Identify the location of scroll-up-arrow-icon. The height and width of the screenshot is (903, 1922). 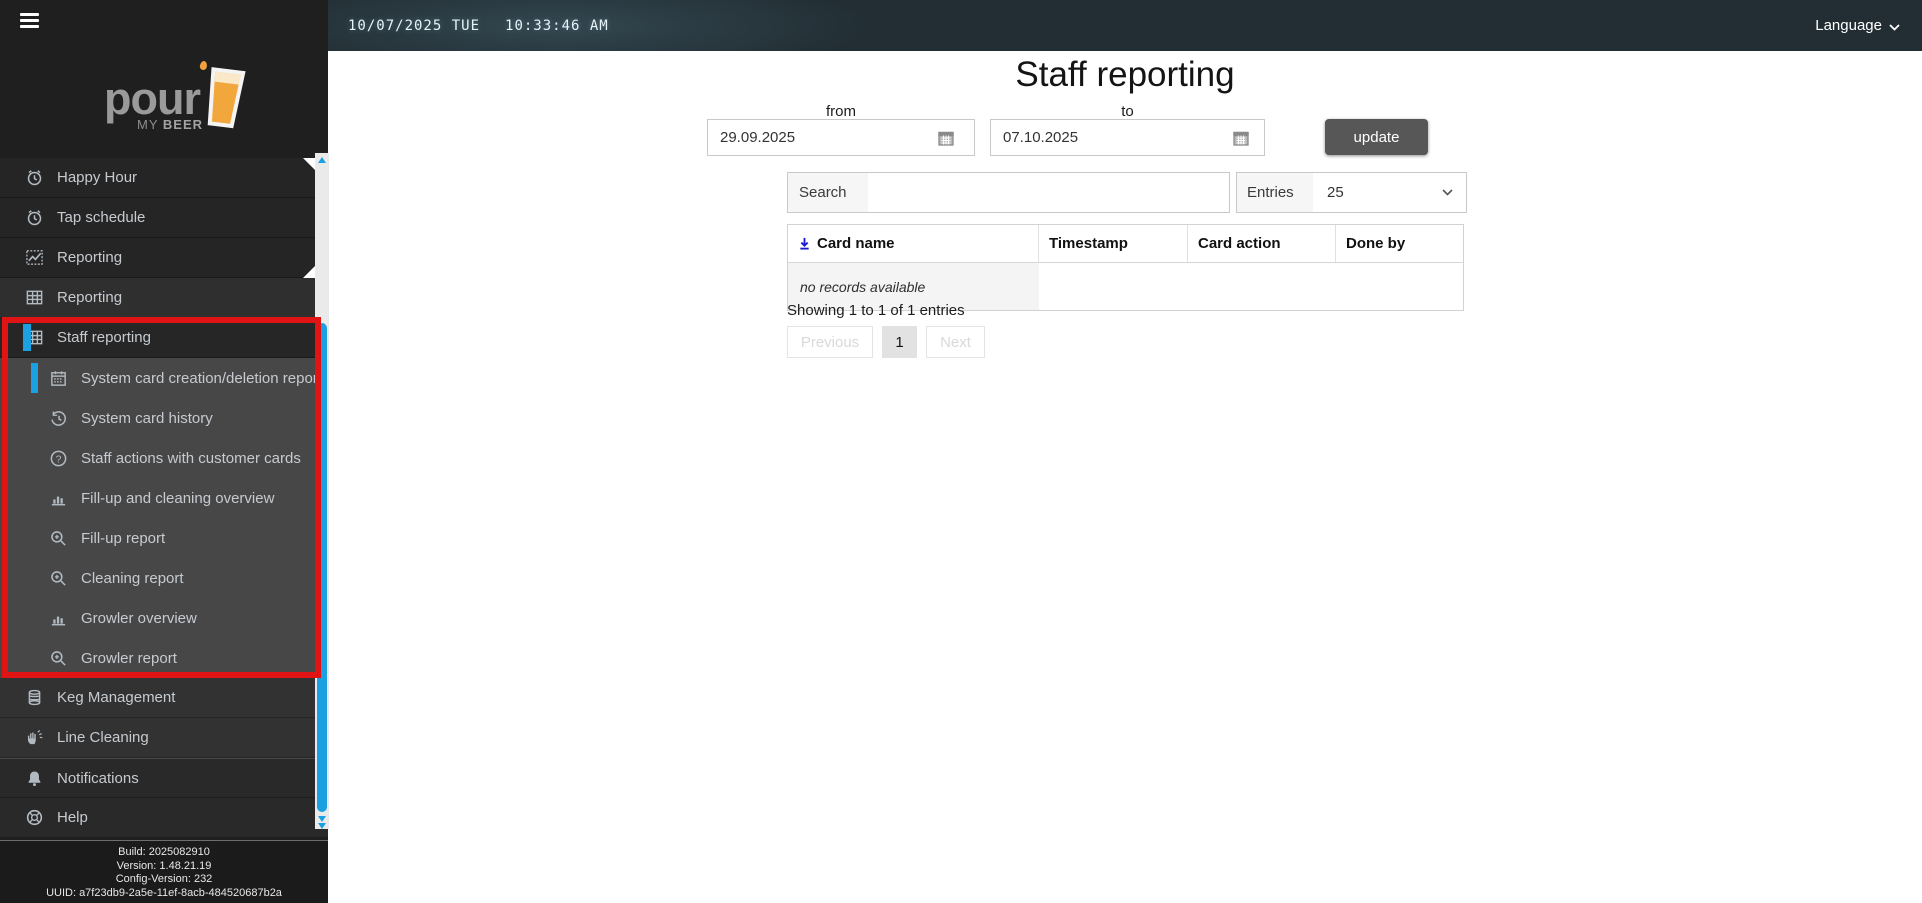
(322, 160).